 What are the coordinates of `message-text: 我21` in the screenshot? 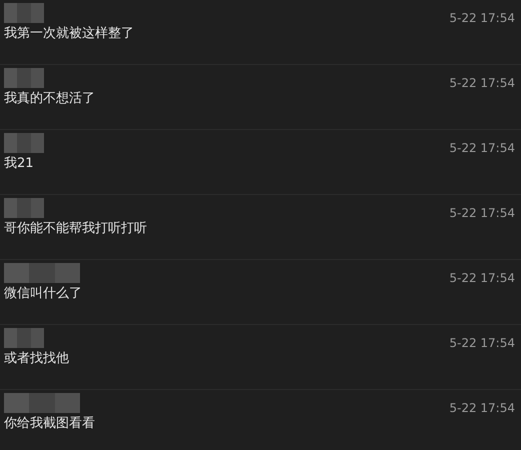 It's located at (19, 164).